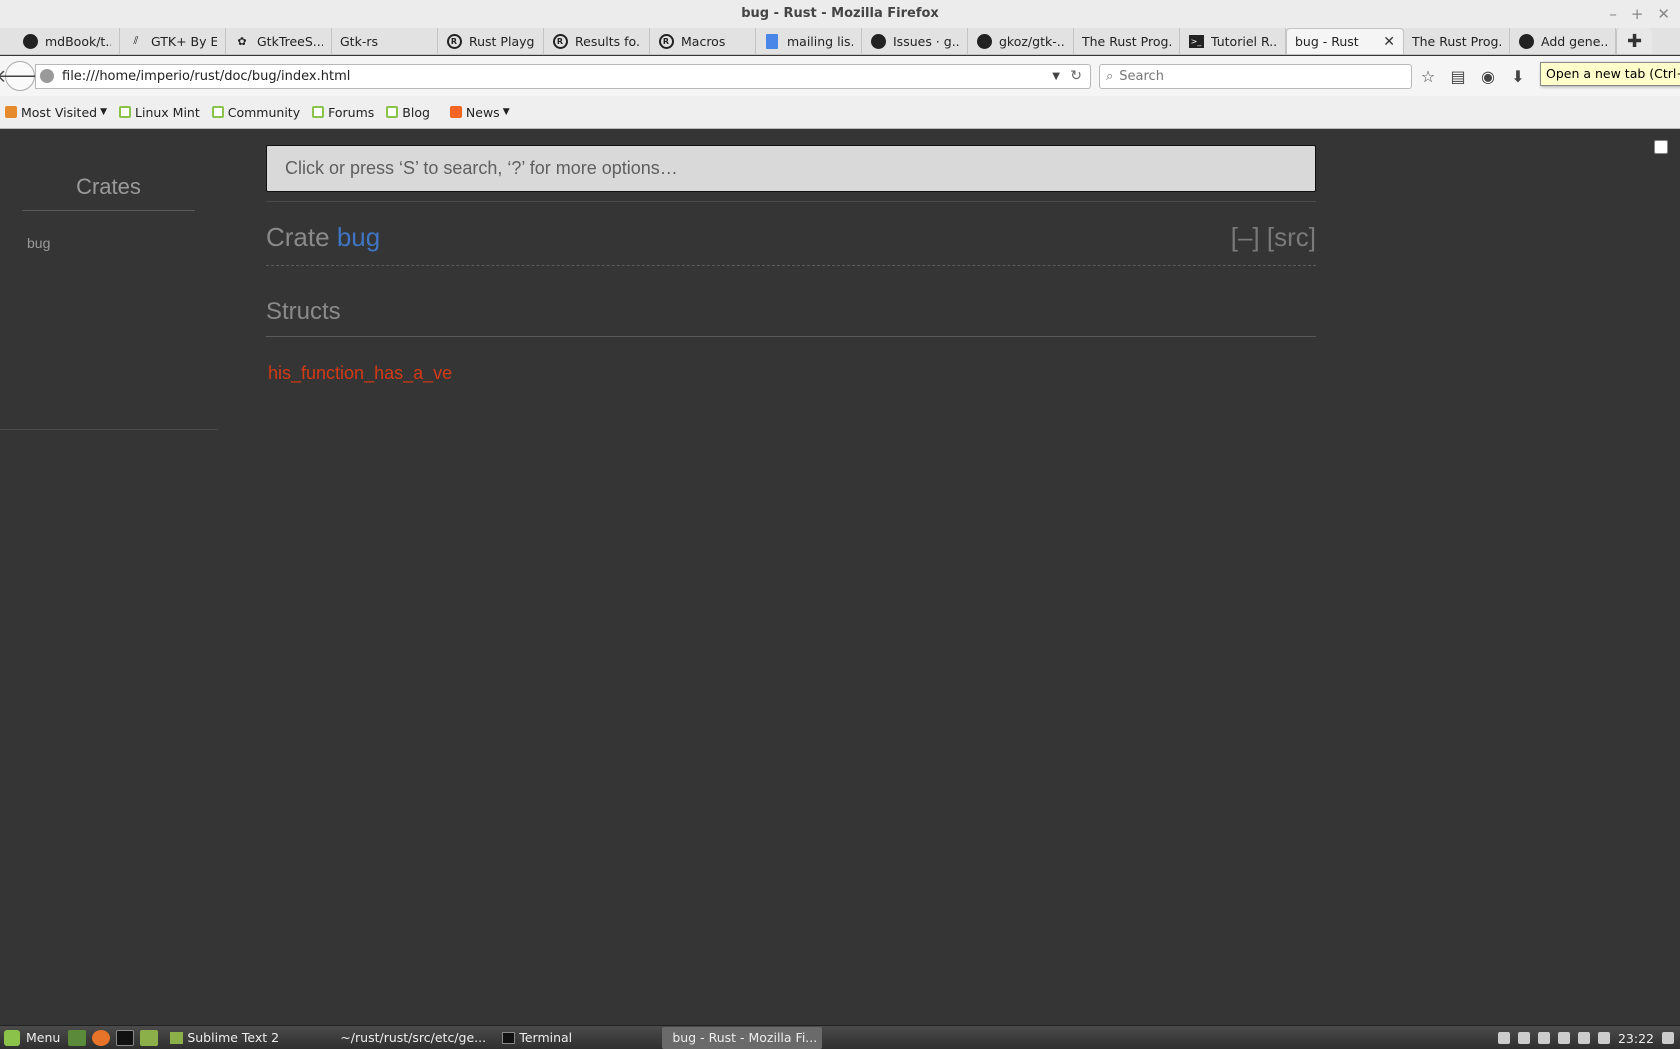  What do you see at coordinates (301, 237) in the screenshot?
I see `heading-prefix: Crate` at bounding box center [301, 237].